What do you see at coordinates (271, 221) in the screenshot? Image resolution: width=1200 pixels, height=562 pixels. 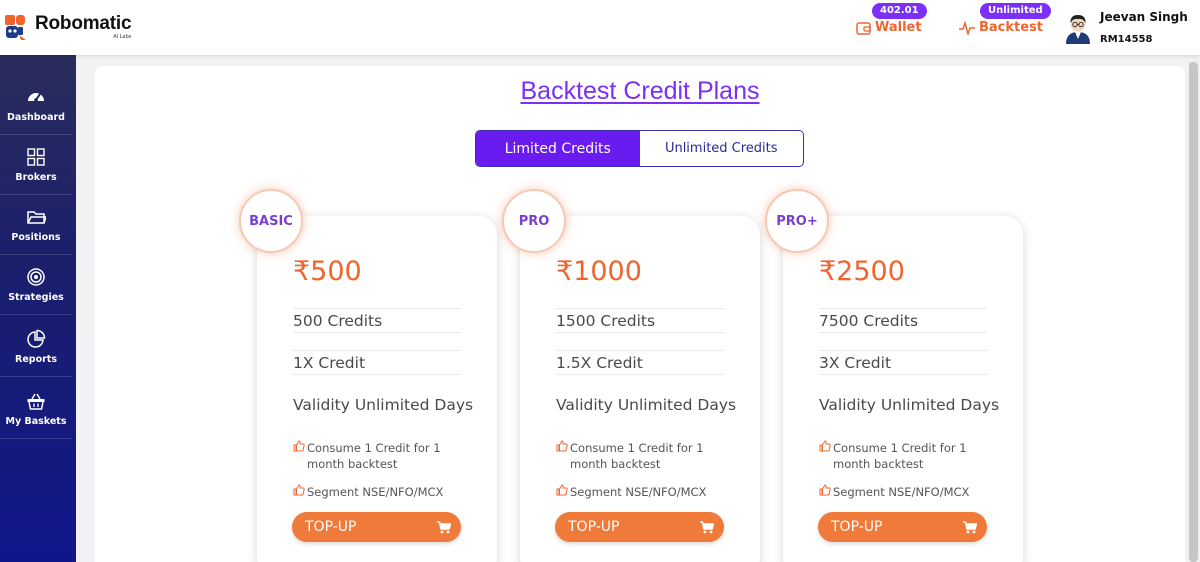 I see `plan-badge-basic: BASIC` at bounding box center [271, 221].